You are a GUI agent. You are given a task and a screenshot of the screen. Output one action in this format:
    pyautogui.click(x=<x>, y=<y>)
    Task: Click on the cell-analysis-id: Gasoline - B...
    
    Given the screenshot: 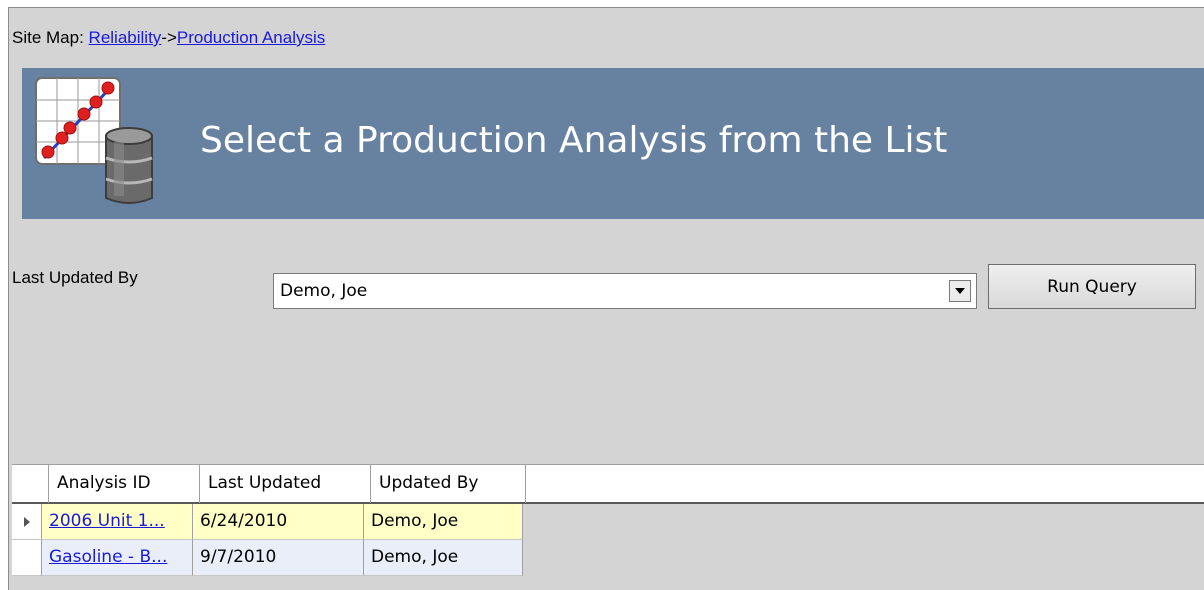 What is the action you would take?
    pyautogui.click(x=117, y=558)
    